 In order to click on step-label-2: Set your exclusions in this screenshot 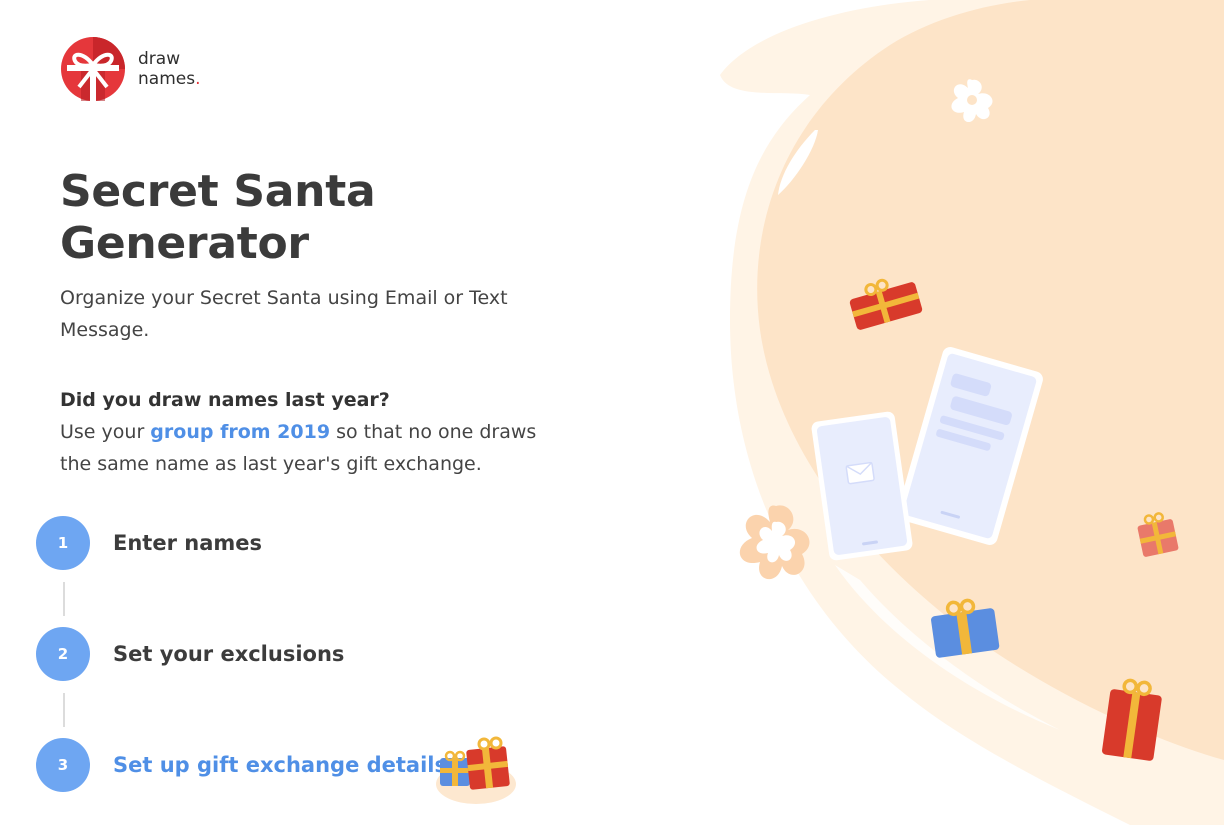, I will do `click(229, 654)`.